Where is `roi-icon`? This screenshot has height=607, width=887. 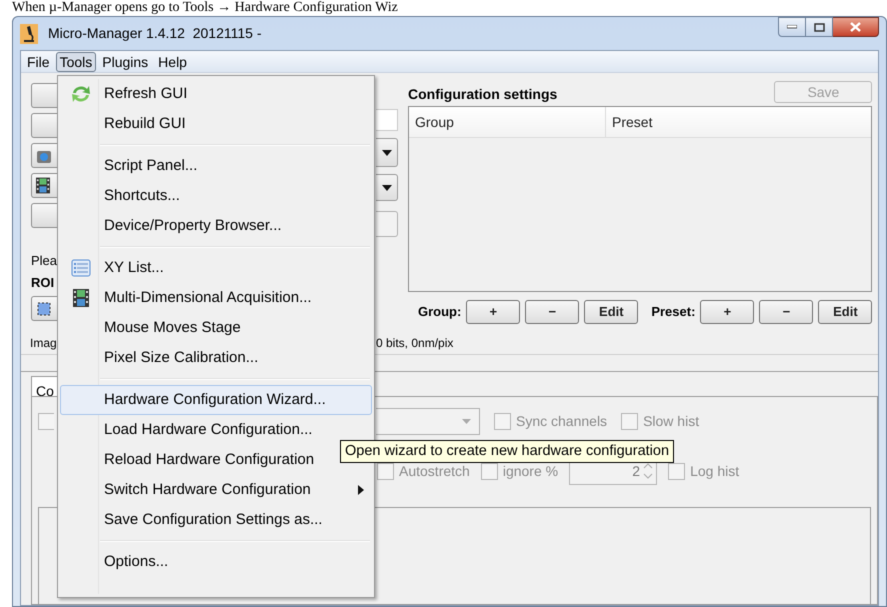 roi-icon is located at coordinates (44, 308).